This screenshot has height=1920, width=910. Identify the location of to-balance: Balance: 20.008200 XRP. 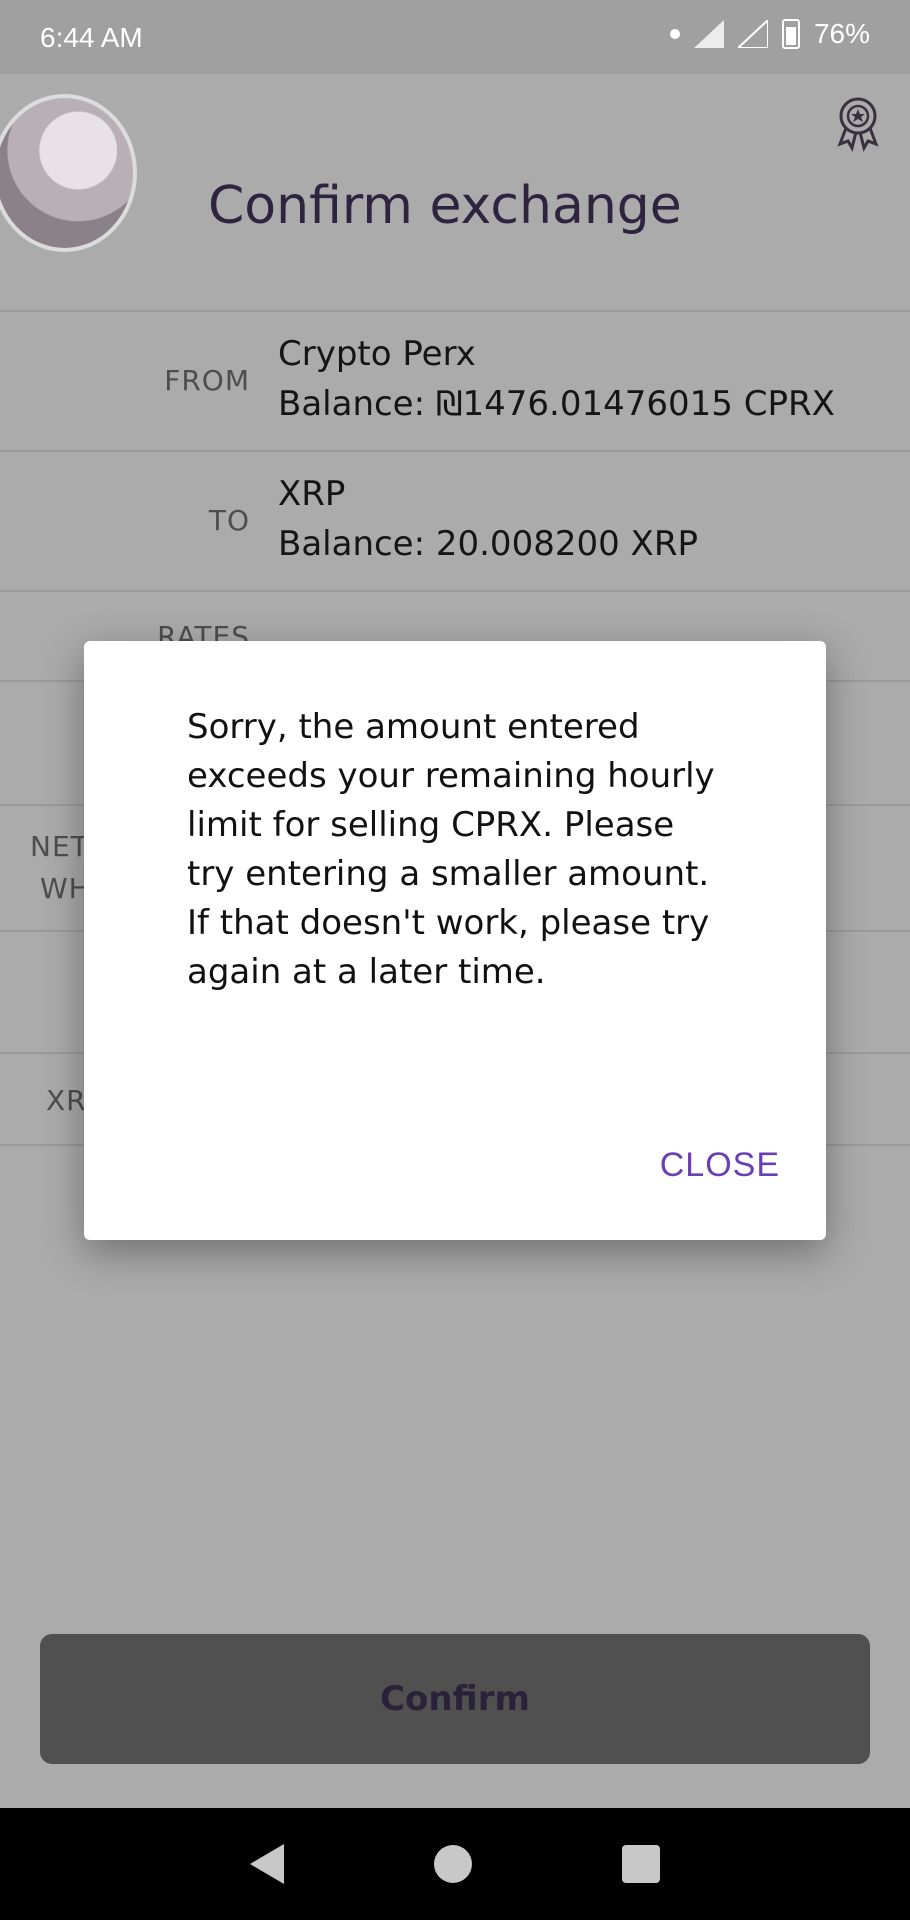
(488, 544).